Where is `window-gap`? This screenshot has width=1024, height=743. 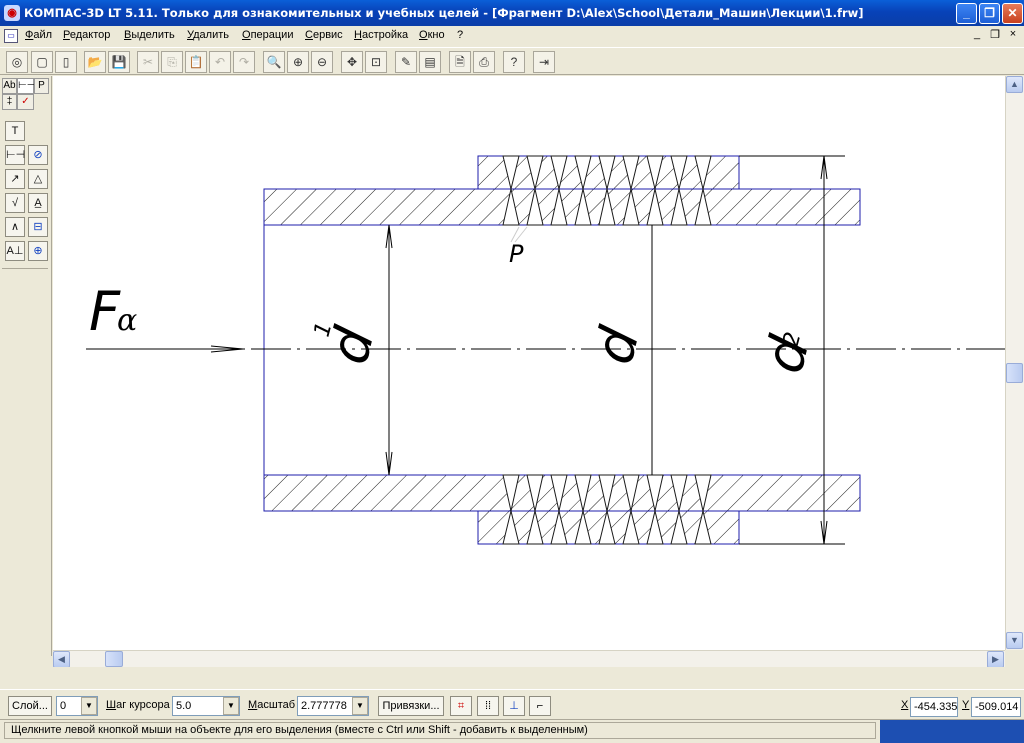
window-gap is located at coordinates (512, 678).